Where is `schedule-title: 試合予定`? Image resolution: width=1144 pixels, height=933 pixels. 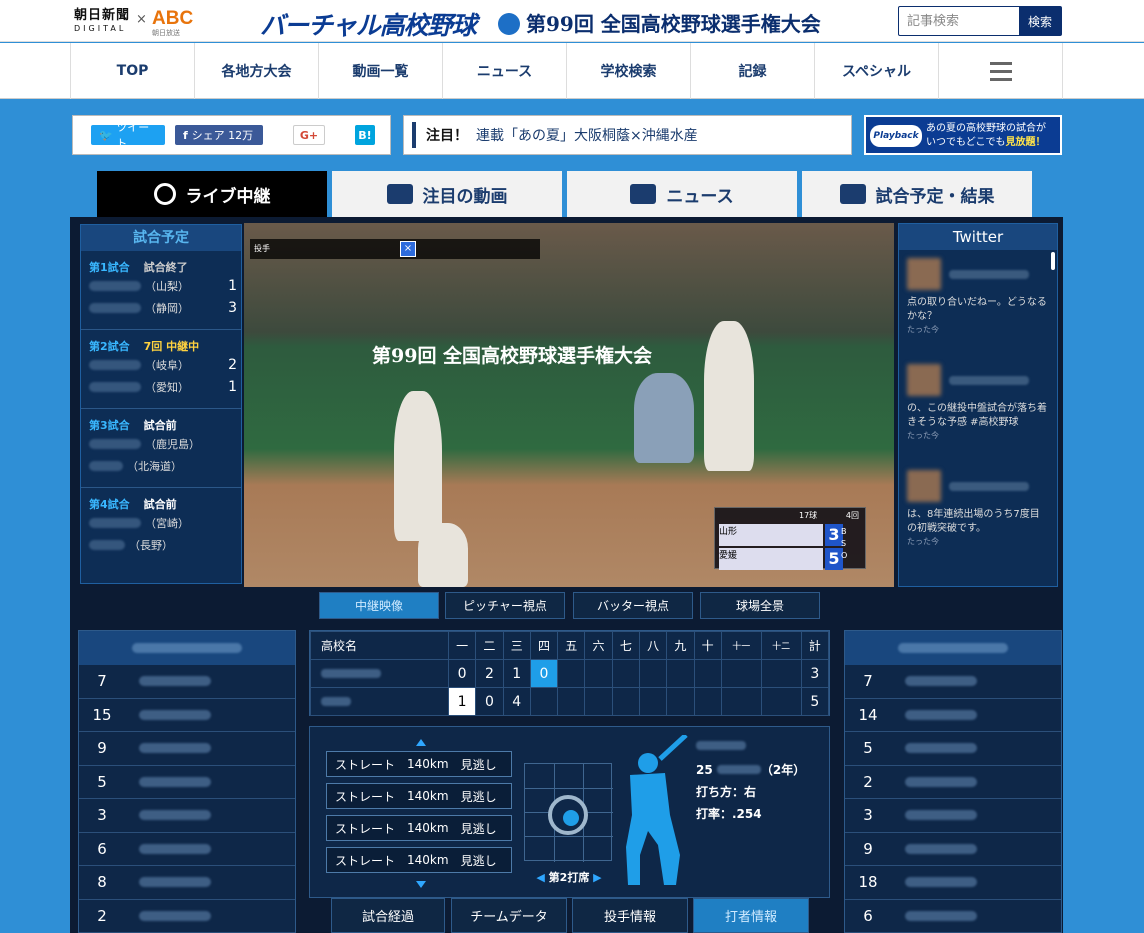 schedule-title: 試合予定 is located at coordinates (161, 238).